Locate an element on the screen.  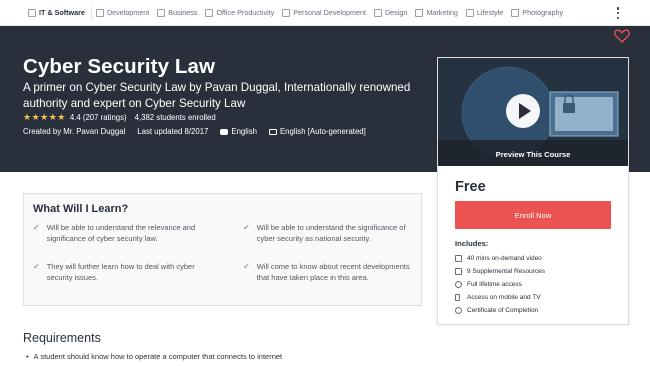
speech-bubble-icon is located at coordinates (224, 131).